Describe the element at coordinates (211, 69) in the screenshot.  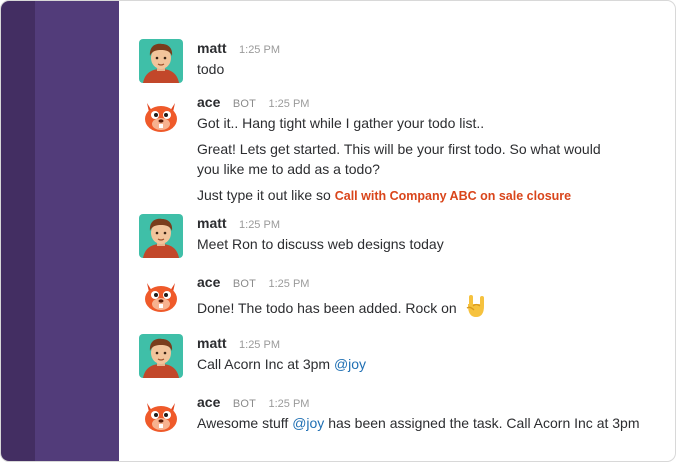
I see `message-line: todo` at that location.